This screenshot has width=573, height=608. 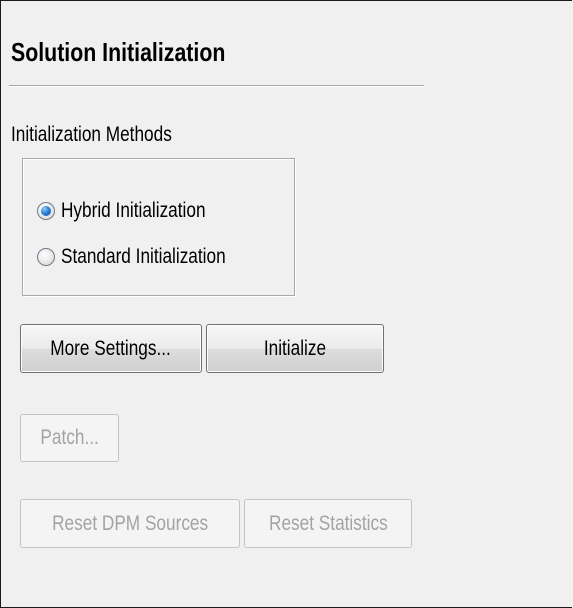 I want to click on reset-statistics-button: Reset Statistics, so click(x=328, y=523).